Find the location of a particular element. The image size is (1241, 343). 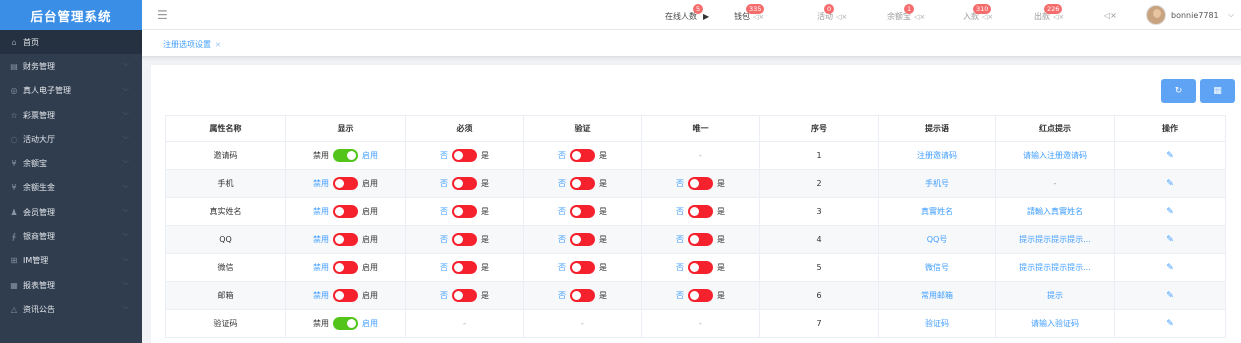

sidebar-item: ☆ 彩票管理 ⌵ is located at coordinates (71, 115).